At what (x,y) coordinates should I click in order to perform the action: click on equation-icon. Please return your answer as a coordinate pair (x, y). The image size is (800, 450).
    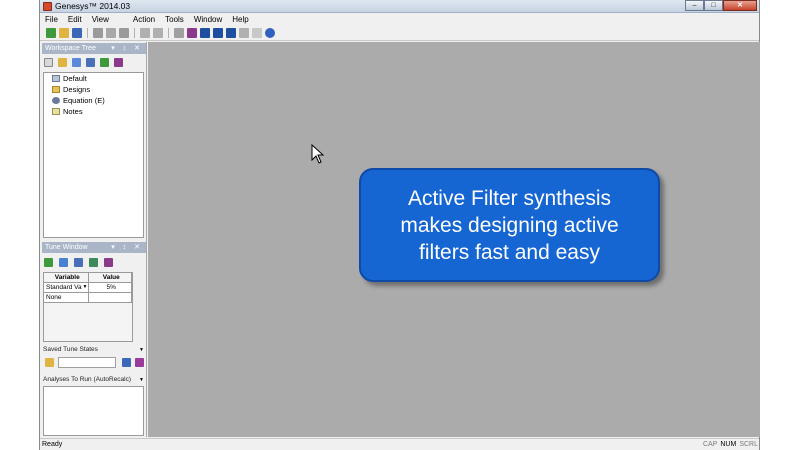
    Looking at the image, I should click on (56, 100).